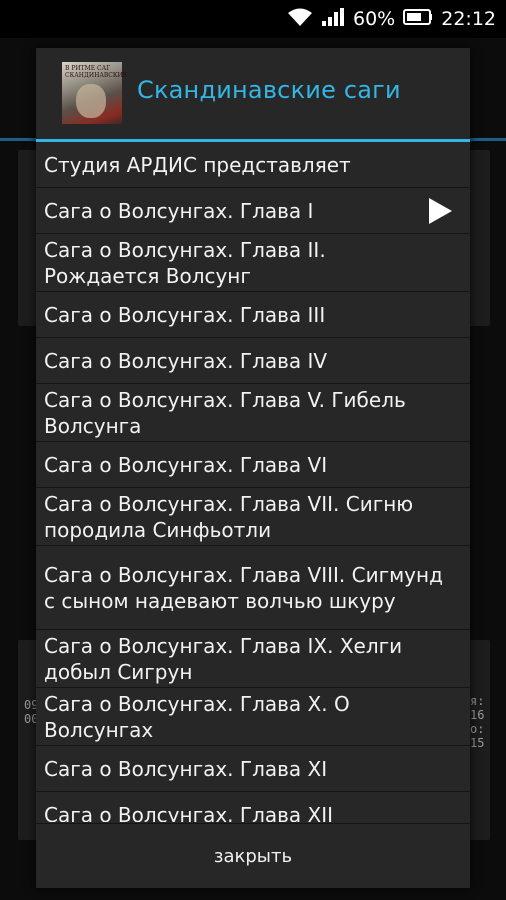 This screenshot has height=900, width=506. I want to click on play-icon, so click(440, 210).